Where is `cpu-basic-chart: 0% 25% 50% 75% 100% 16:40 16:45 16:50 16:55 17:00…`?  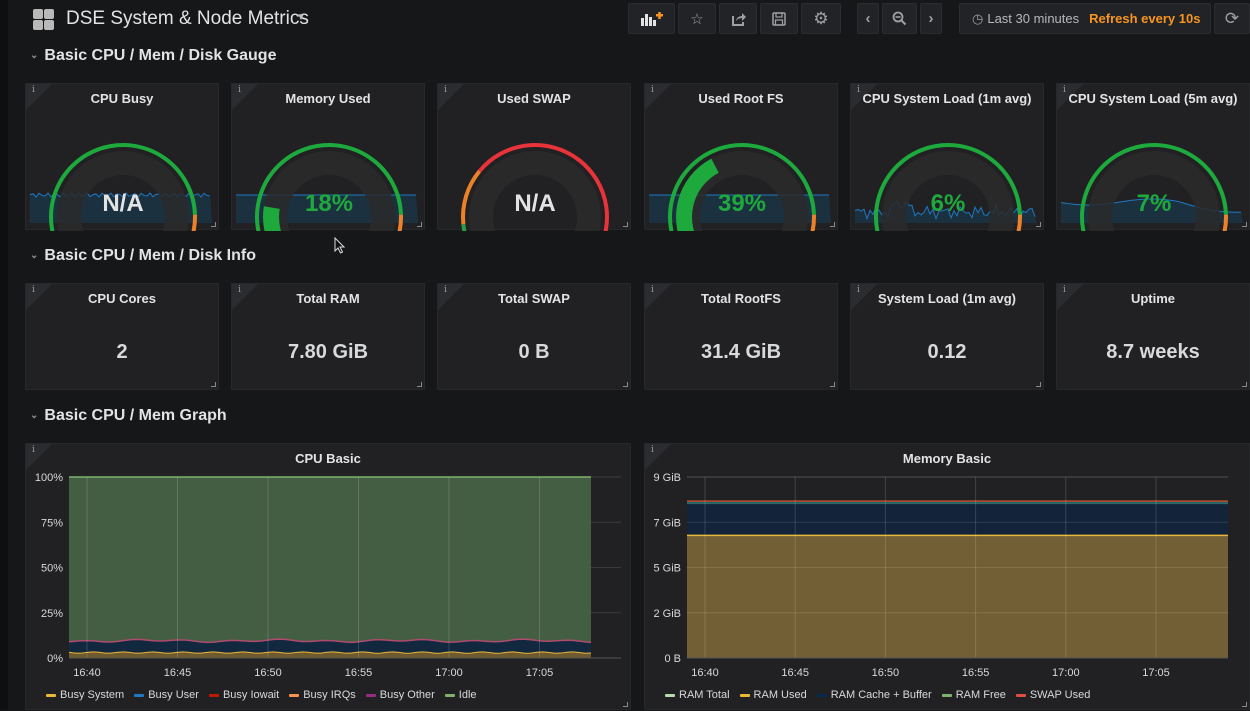
cpu-basic-chart: 0% 25% 50% 75% 100% 16:40 16:45 16:50 16:55 17:00… is located at coordinates (328, 575).